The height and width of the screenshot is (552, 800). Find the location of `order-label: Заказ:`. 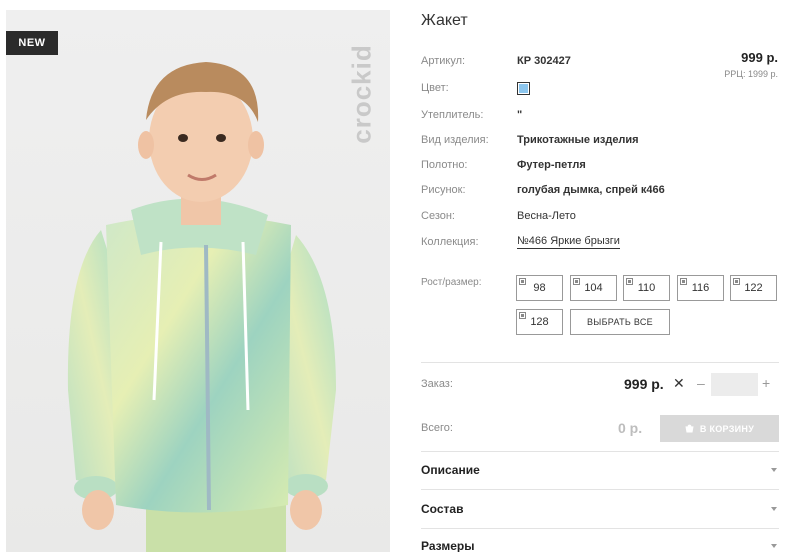

order-label: Заказ: is located at coordinates (437, 384).